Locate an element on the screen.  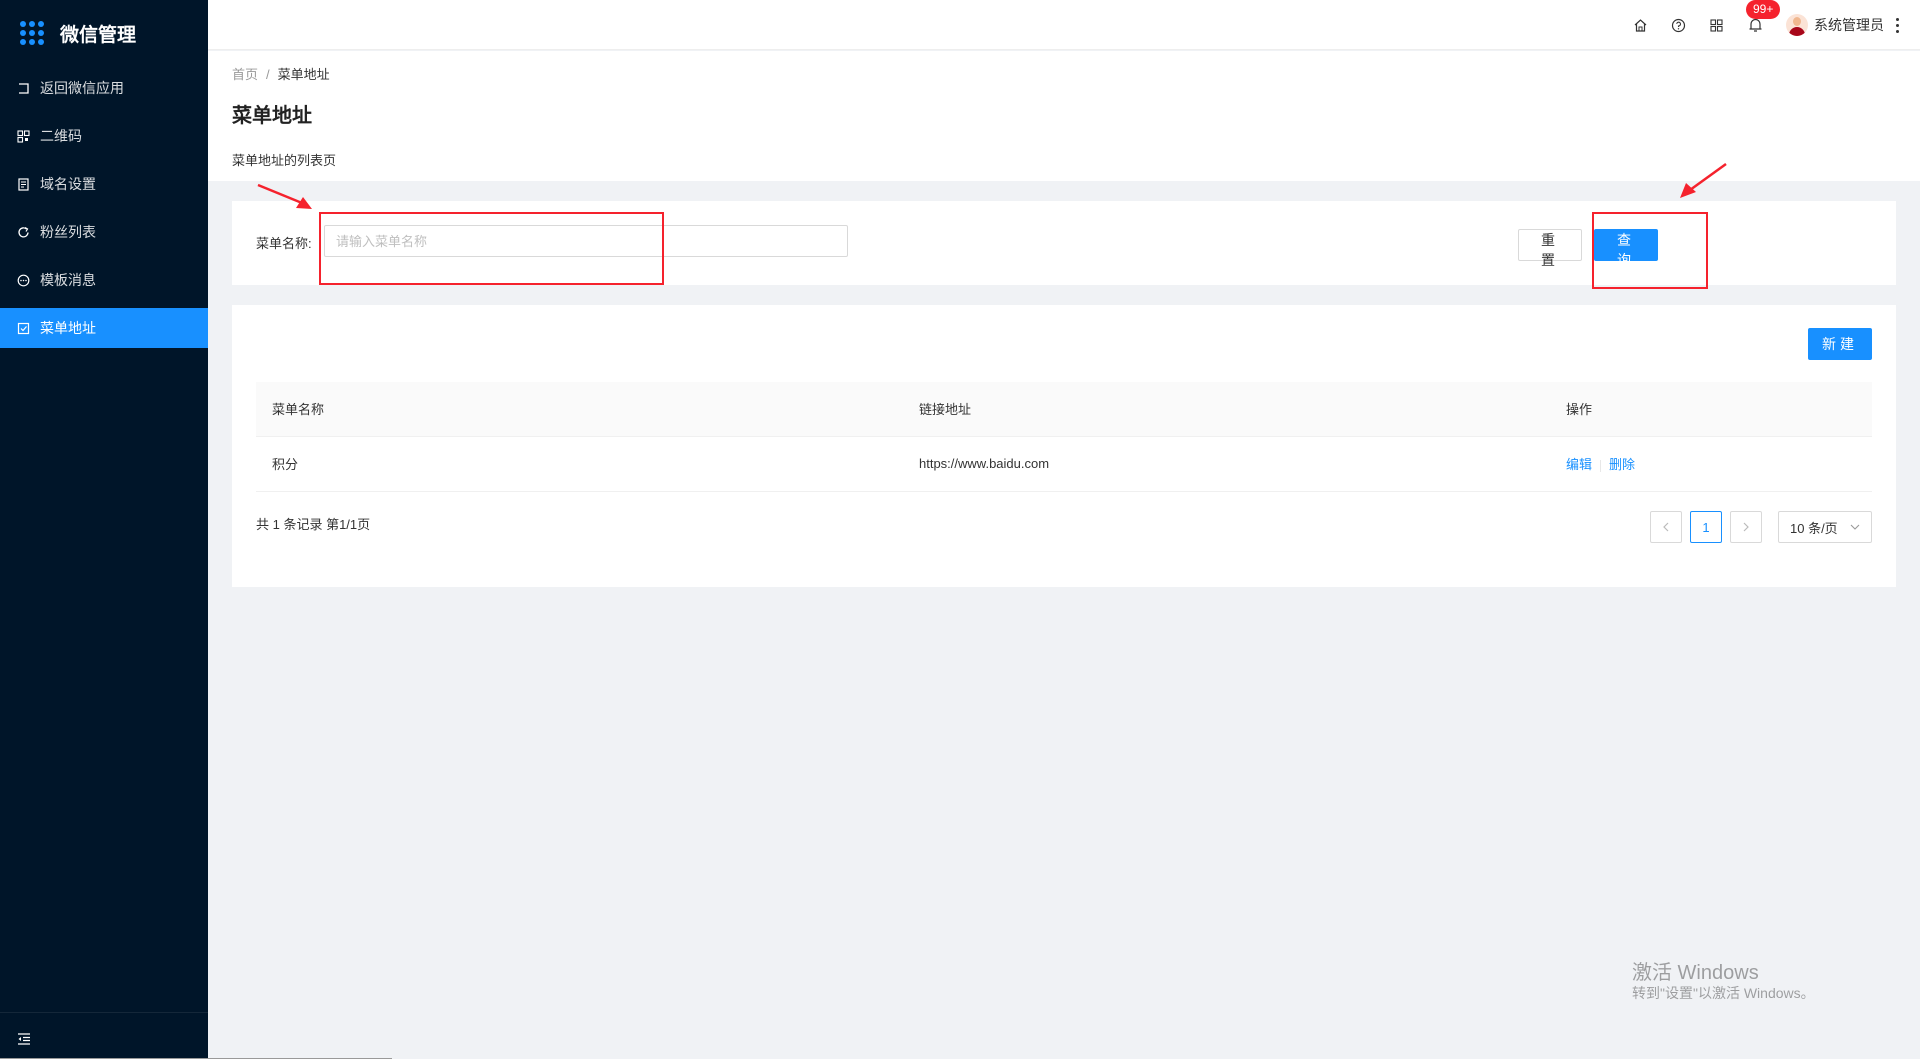
username: 系统管理员 is located at coordinates (1849, 25).